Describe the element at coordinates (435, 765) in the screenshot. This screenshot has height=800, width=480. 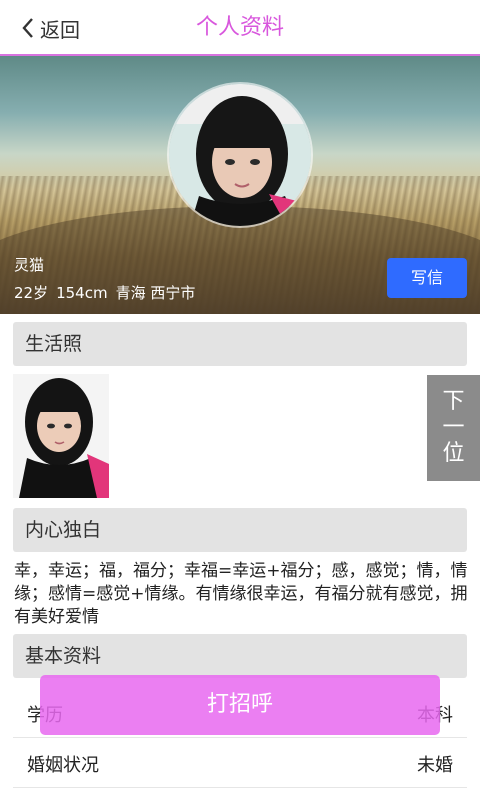
I see `row-value: 未婚` at that location.